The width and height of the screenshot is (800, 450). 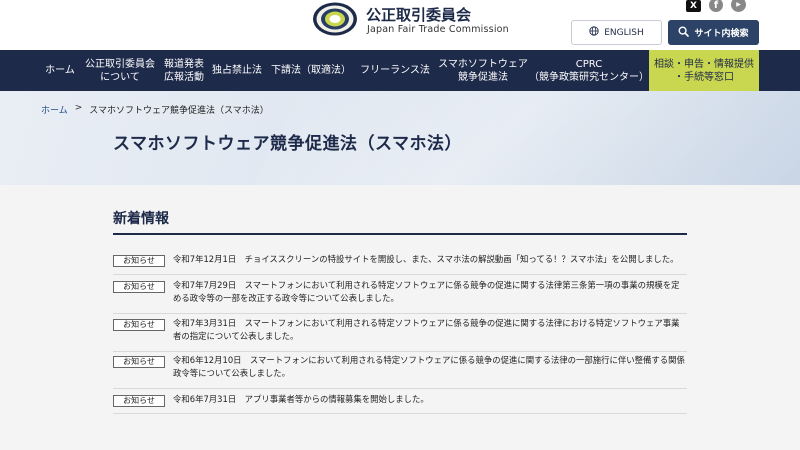 I want to click on news-list-item: お知らせ 令和6年7月31日 アプリ事業者等からの情報募集を開始しました。, so click(x=400, y=403).